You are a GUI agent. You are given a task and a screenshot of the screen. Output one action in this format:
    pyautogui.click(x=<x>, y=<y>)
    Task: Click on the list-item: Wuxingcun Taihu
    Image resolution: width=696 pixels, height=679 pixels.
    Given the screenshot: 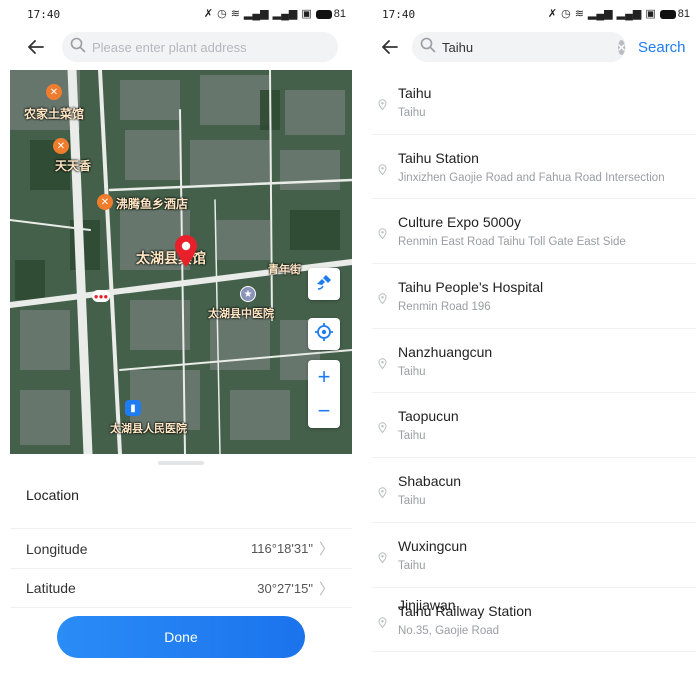 What is the action you would take?
    pyautogui.click(x=534, y=555)
    